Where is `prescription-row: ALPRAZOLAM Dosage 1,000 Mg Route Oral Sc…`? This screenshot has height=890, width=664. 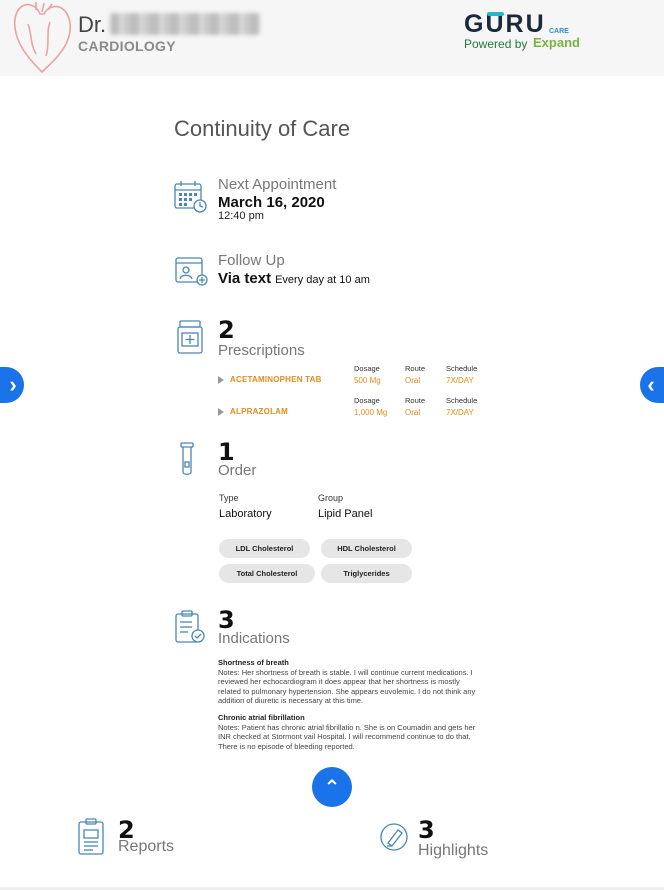
prescription-row: ALPRAZOLAM Dosage 1,000 Mg Route Oral Sc… is located at coordinates (358, 410).